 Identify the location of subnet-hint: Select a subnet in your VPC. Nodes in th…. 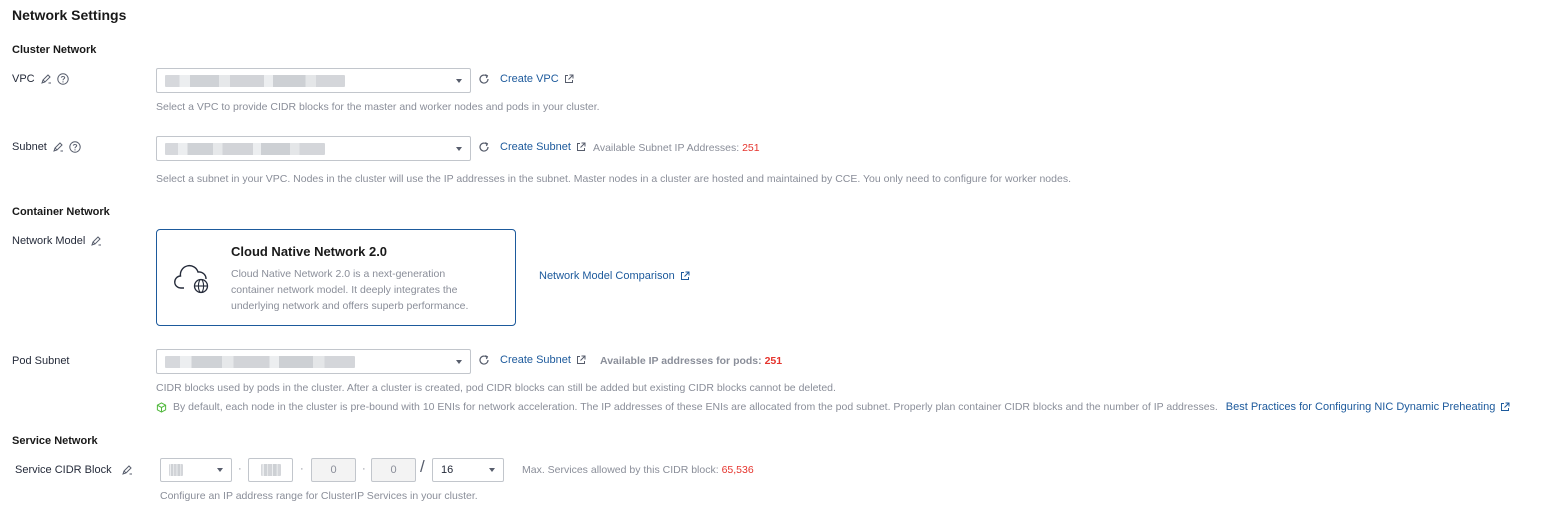
(613, 179).